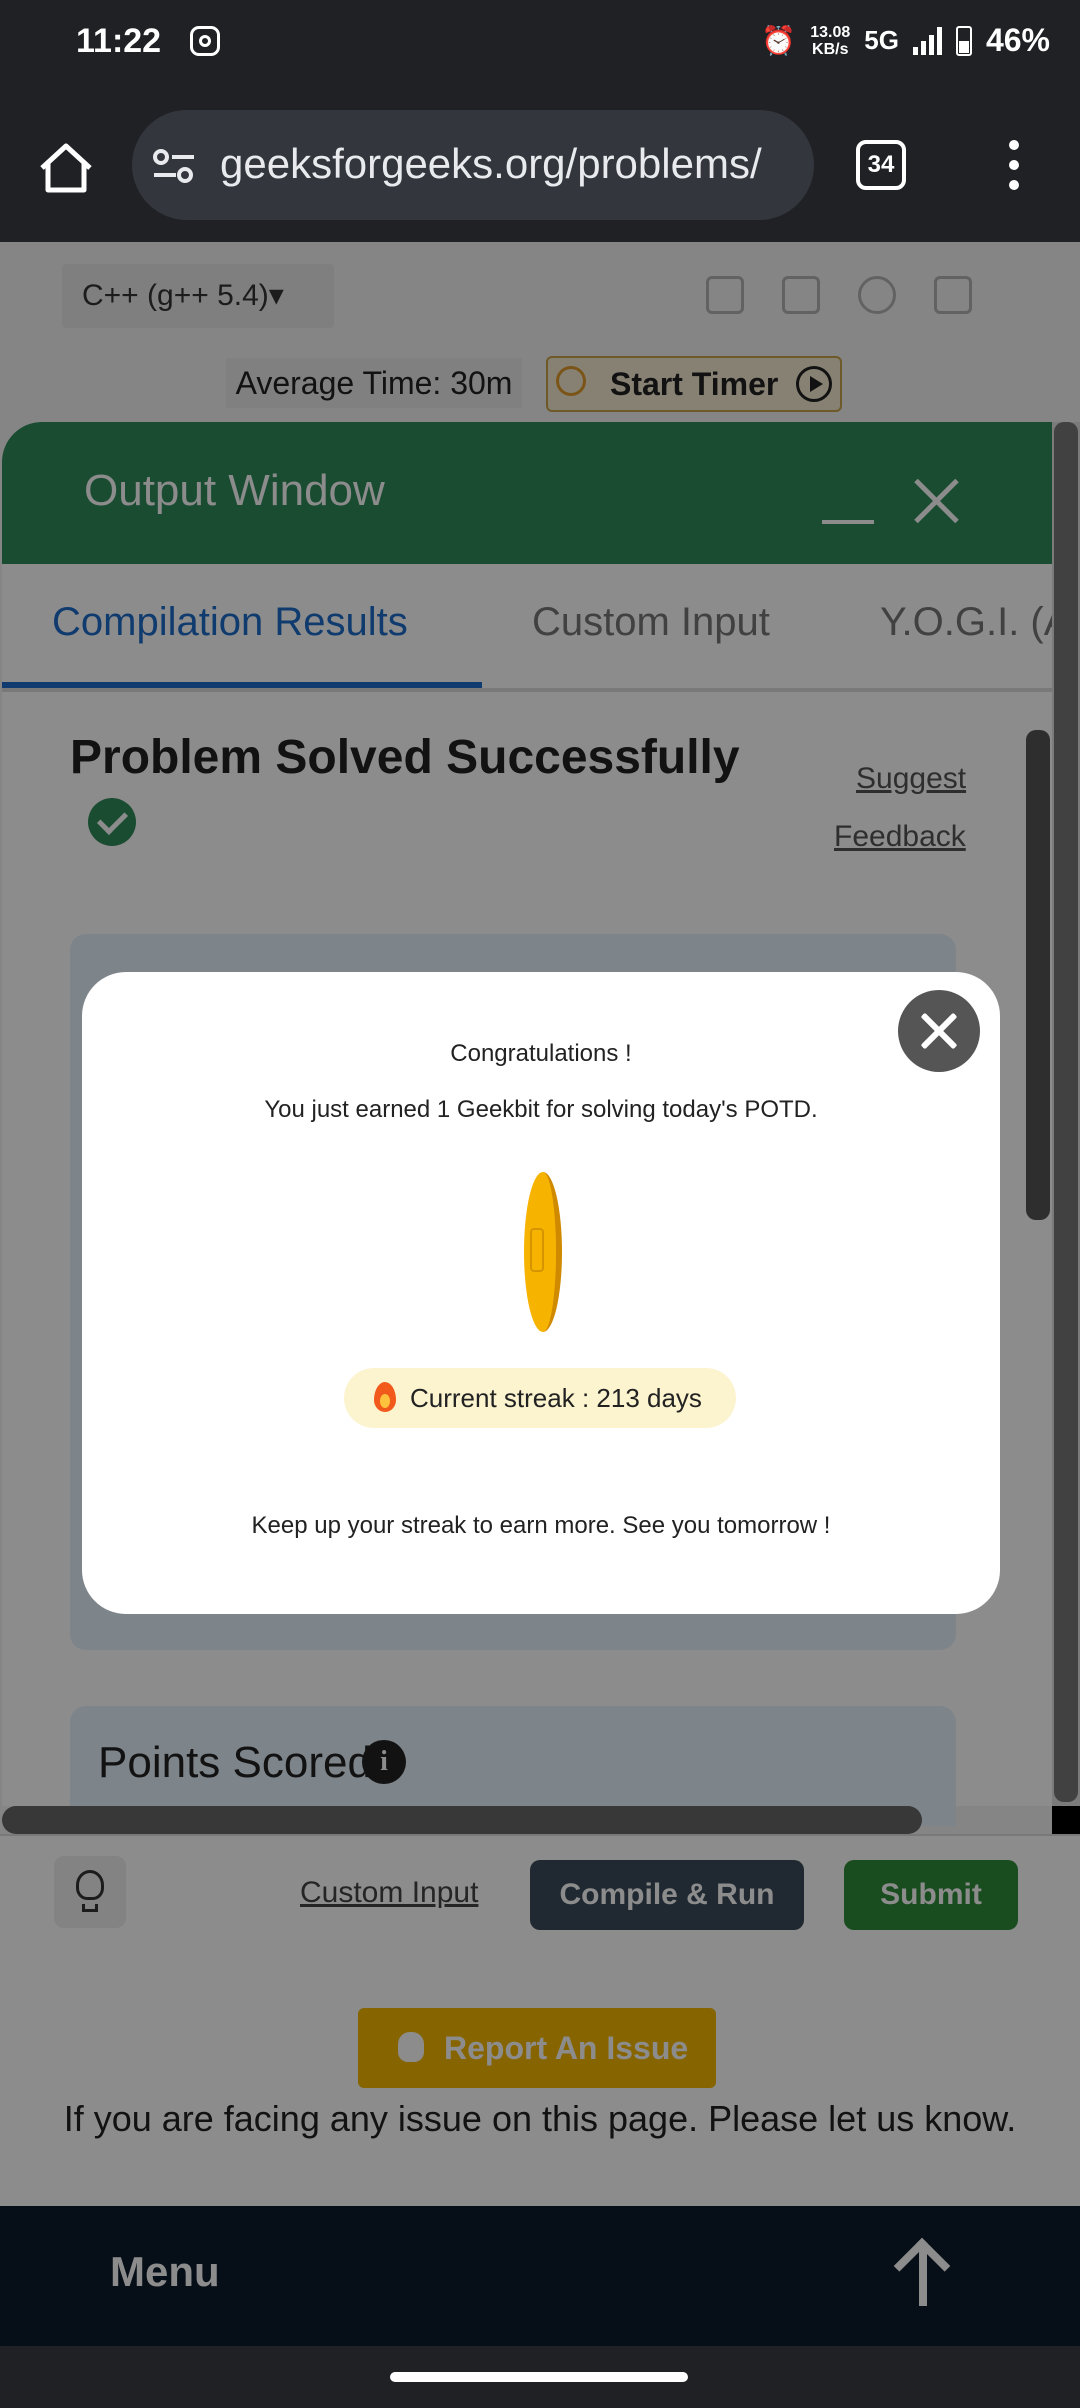 The width and height of the screenshot is (1080, 2408). I want to click on instagram-icon, so click(205, 41).